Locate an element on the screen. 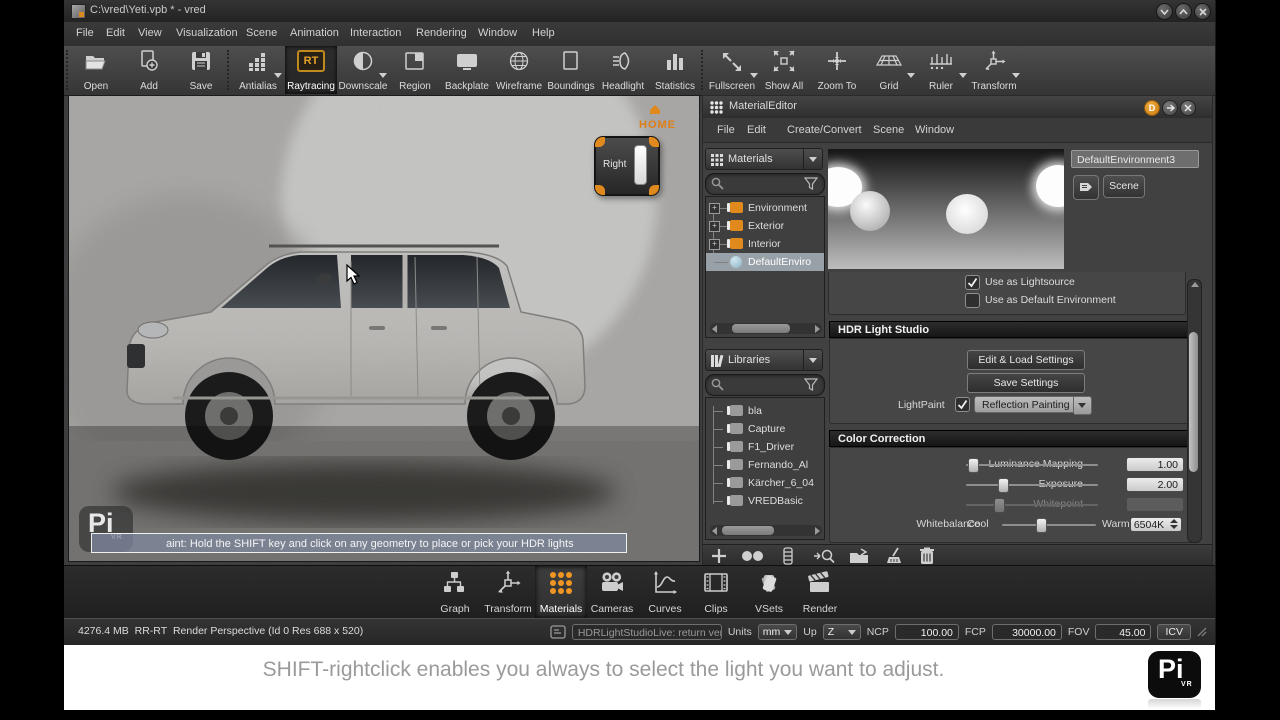  dock-d-button: D is located at coordinates (1152, 108).